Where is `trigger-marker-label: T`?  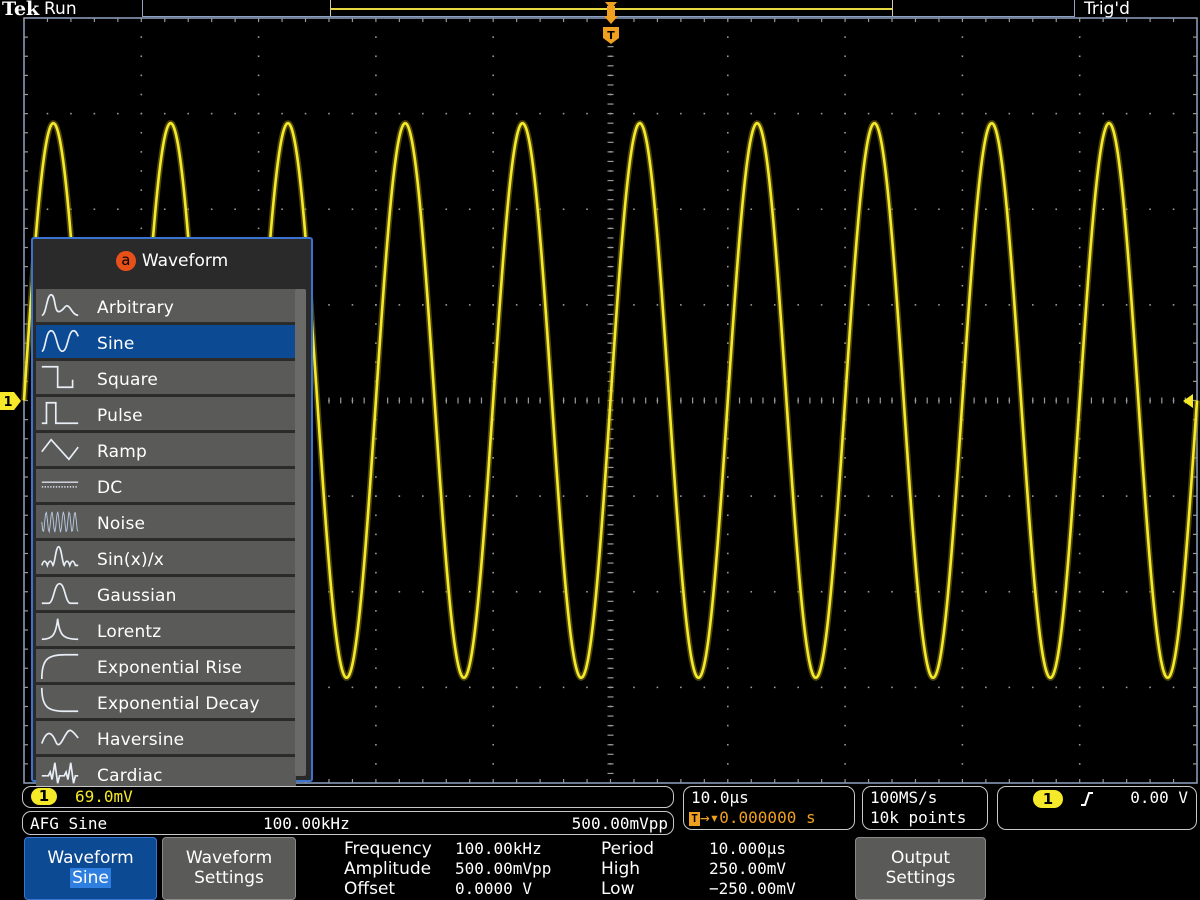
trigger-marker-label: T is located at coordinates (611, 35).